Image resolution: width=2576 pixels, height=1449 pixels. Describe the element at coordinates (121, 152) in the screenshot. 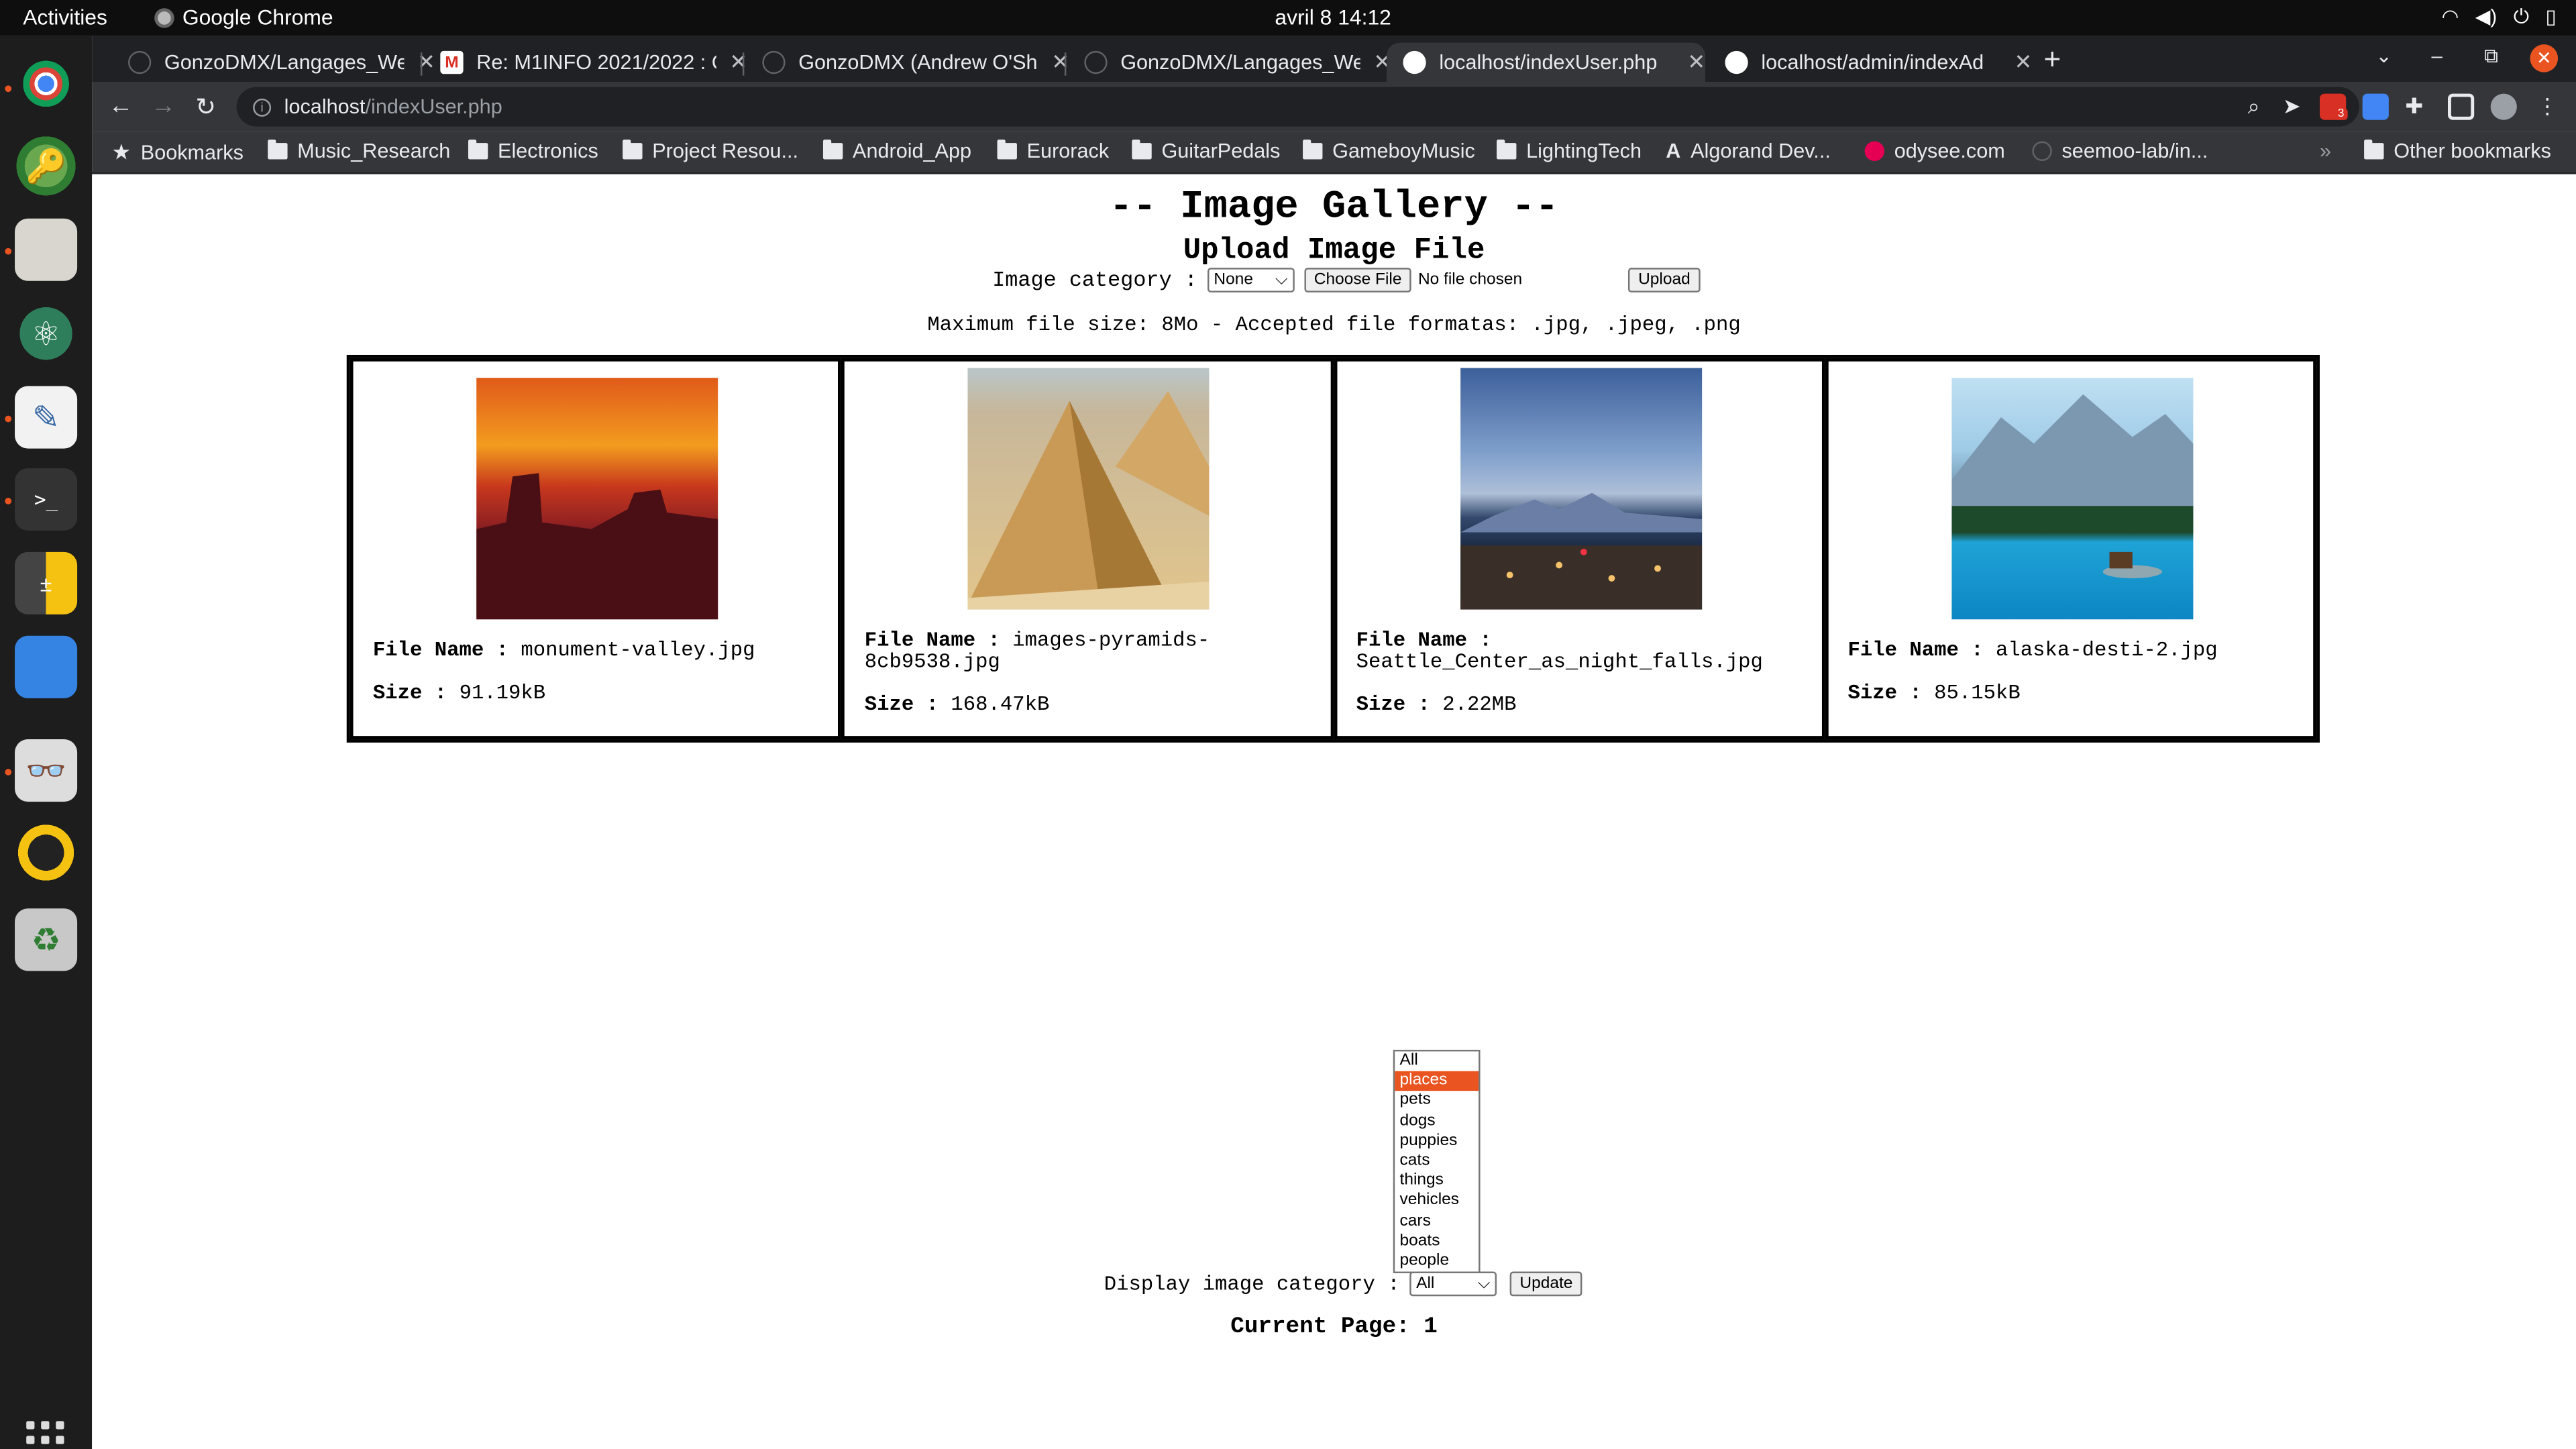

I see `star-icon: ★` at that location.